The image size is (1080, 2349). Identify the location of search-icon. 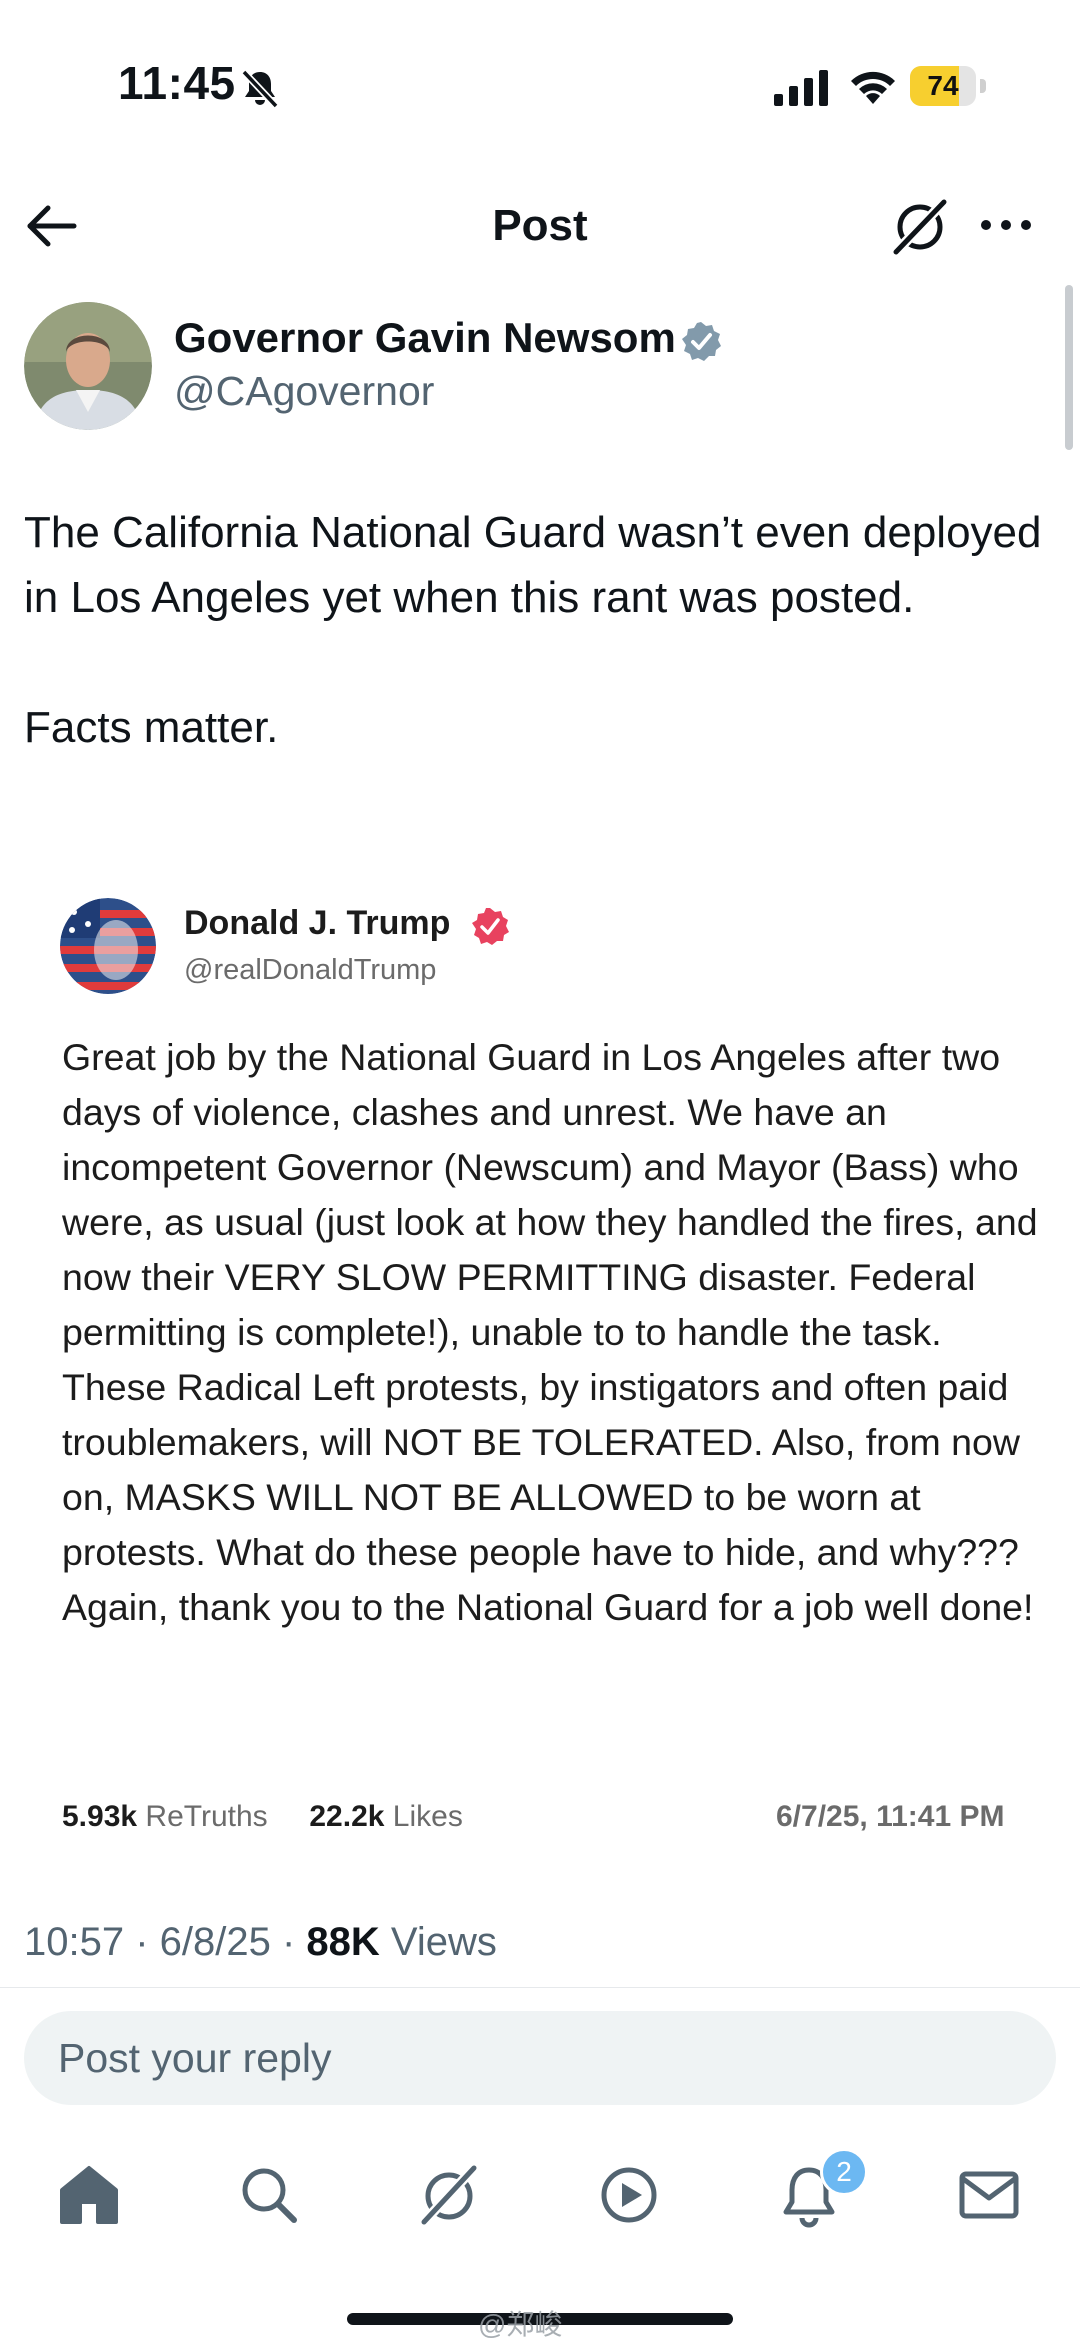
(269, 2195).